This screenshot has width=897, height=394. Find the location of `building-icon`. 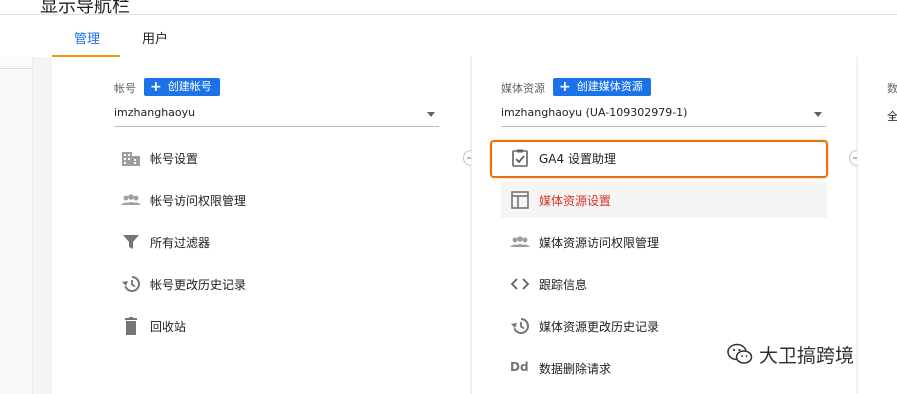

building-icon is located at coordinates (131, 158).